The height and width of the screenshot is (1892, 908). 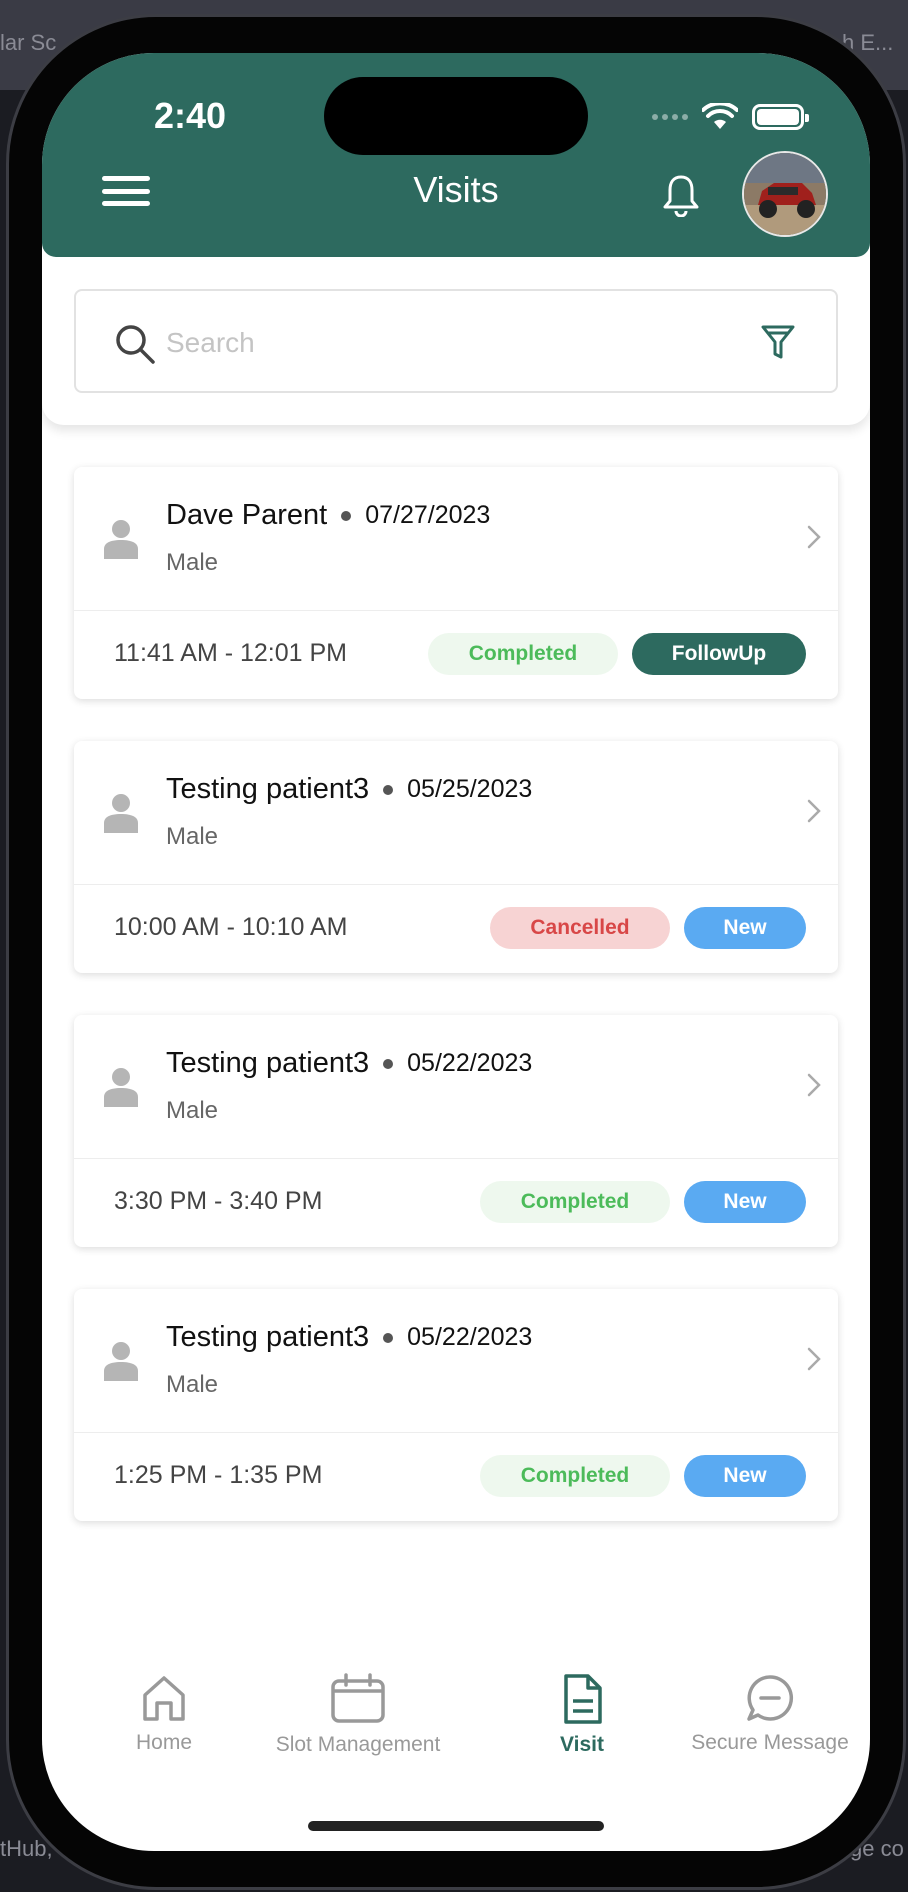 I want to click on tab-slot-management: Slot Management, so click(x=358, y=1715).